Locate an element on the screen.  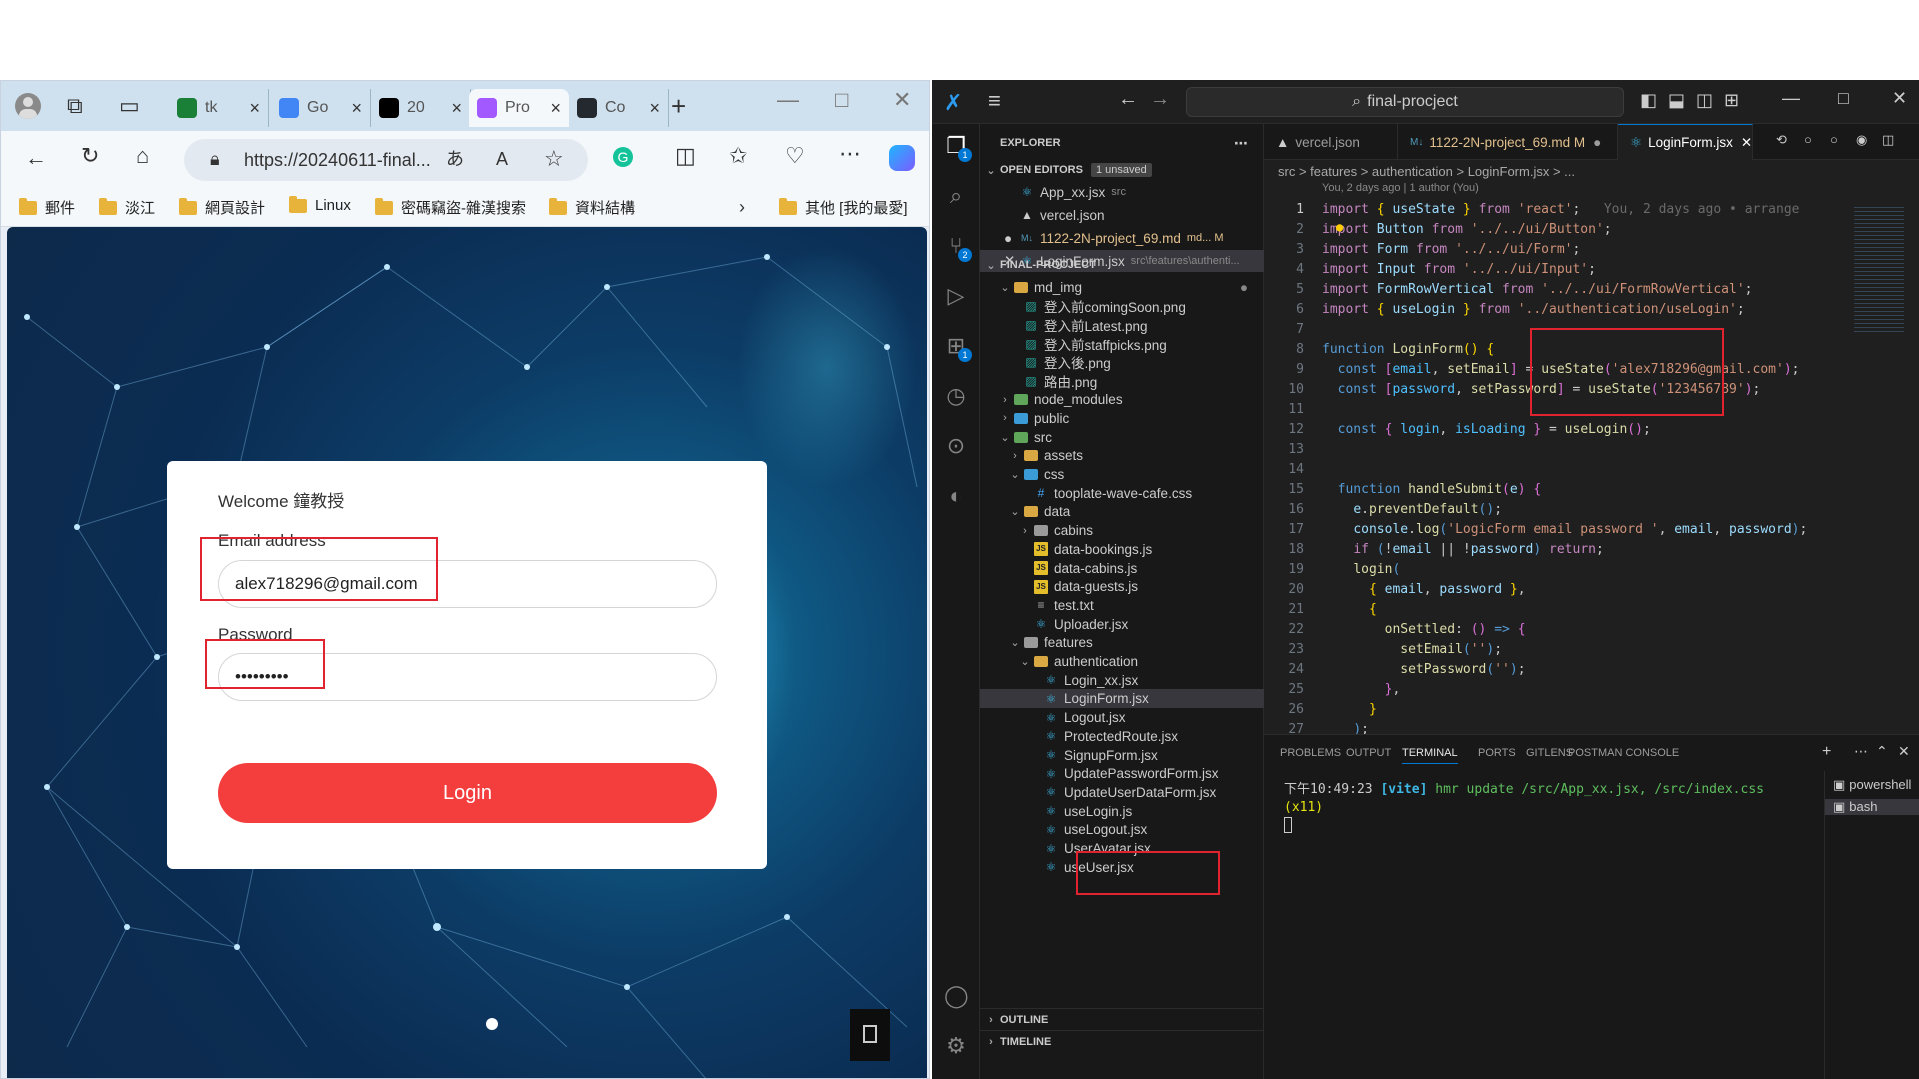
file-tree-item: # tooplate-wave-cafe.css is located at coordinates (1122, 493).